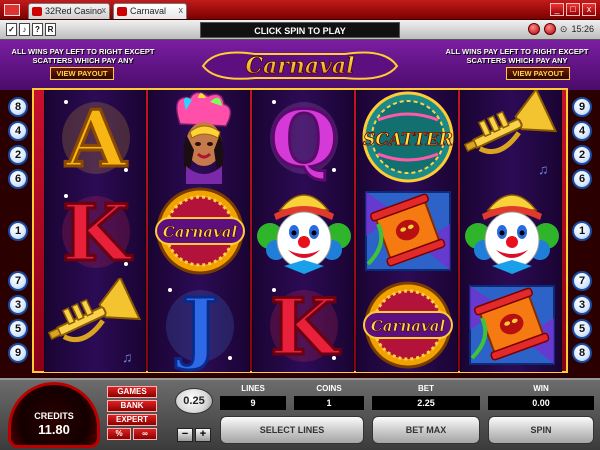 Image resolution: width=600 pixels, height=450 pixels. What do you see at coordinates (132, 413) in the screenshot?
I see `menu-buttons: GAMES BANK EXPERT % ∞` at bounding box center [132, 413].